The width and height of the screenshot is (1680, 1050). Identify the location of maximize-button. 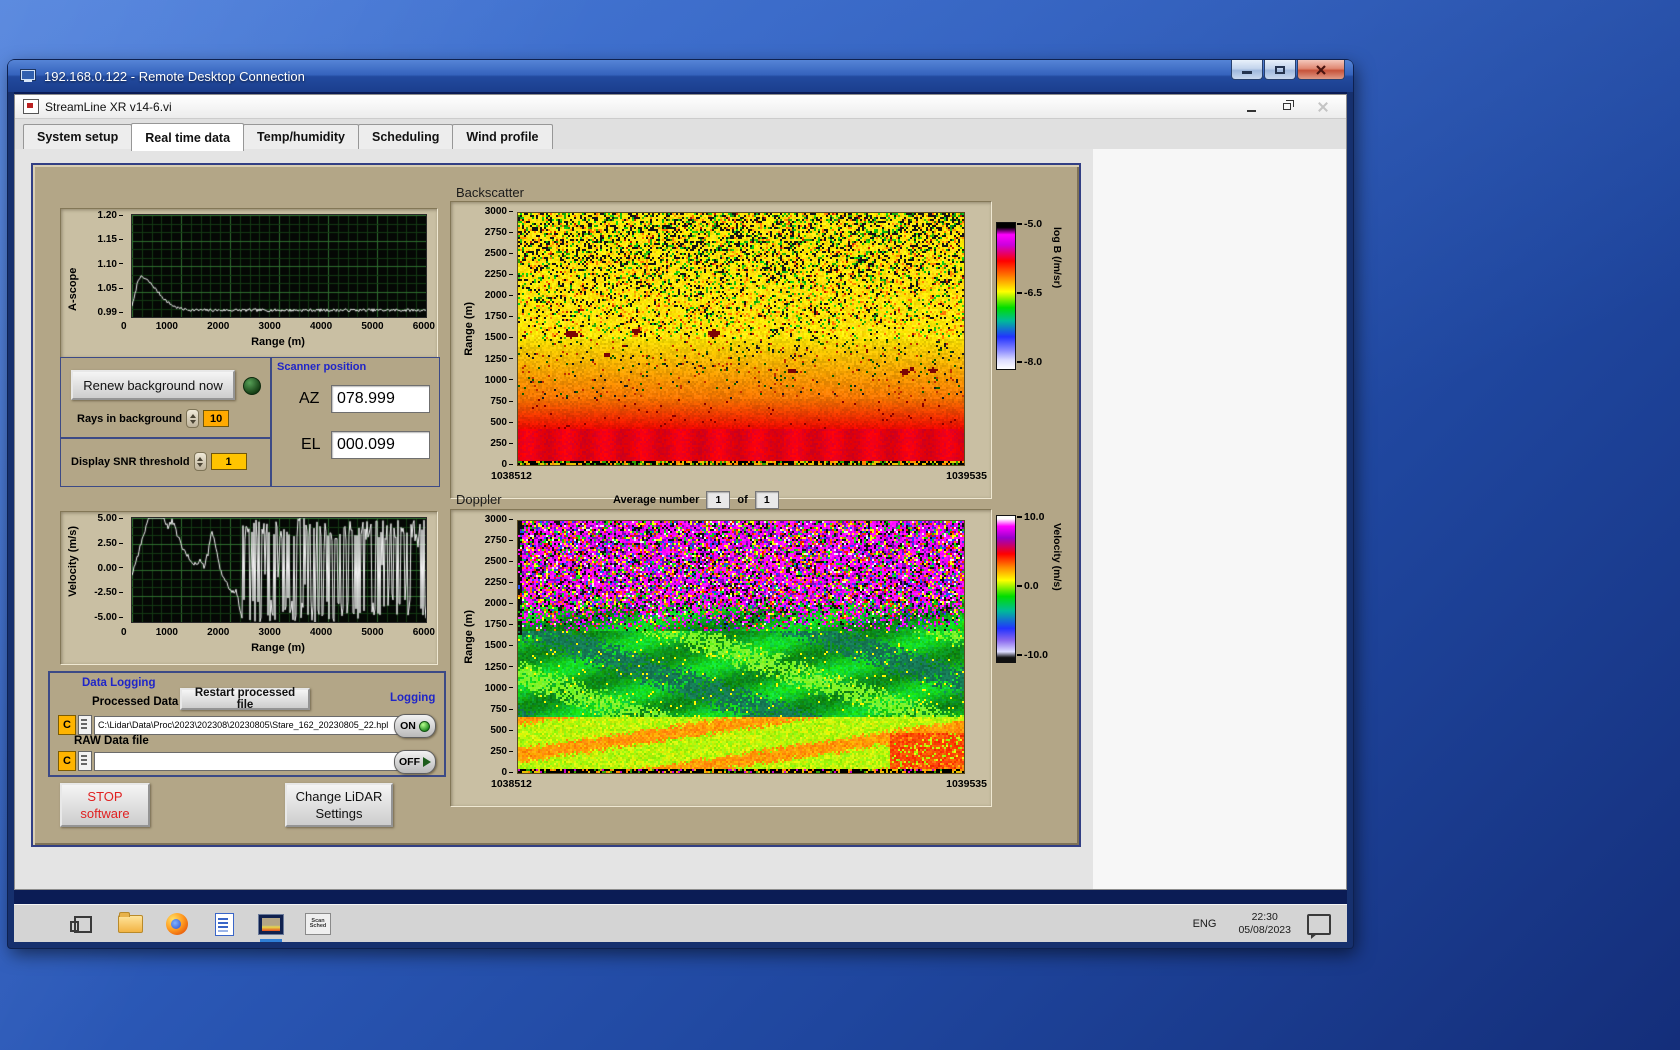
(1280, 70).